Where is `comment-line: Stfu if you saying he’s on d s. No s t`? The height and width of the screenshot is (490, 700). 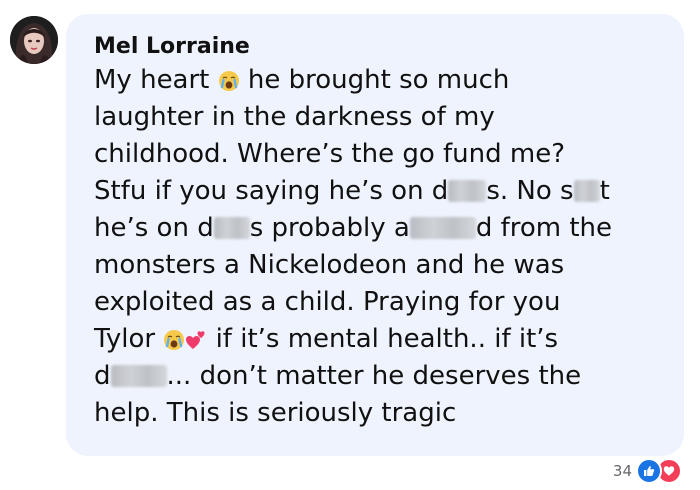 comment-line: Stfu if you saying he’s on d s. No s t is located at coordinates (382, 191).